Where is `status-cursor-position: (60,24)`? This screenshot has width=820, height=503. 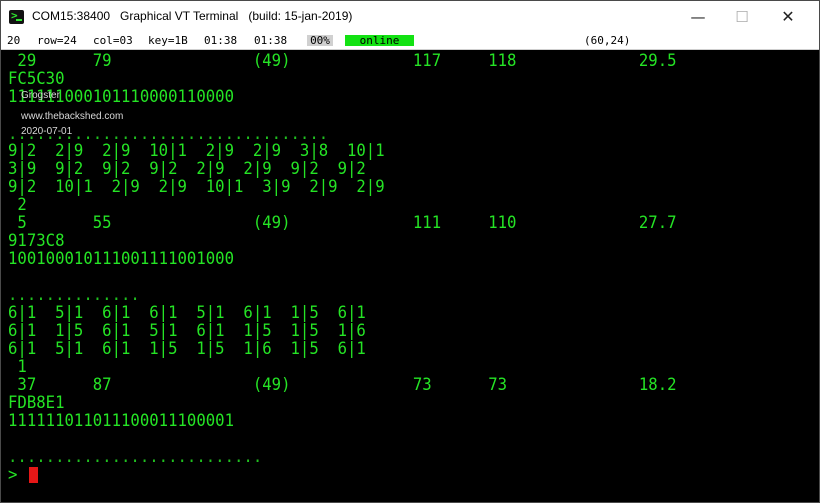
status-cursor-position: (60,24) is located at coordinates (607, 40).